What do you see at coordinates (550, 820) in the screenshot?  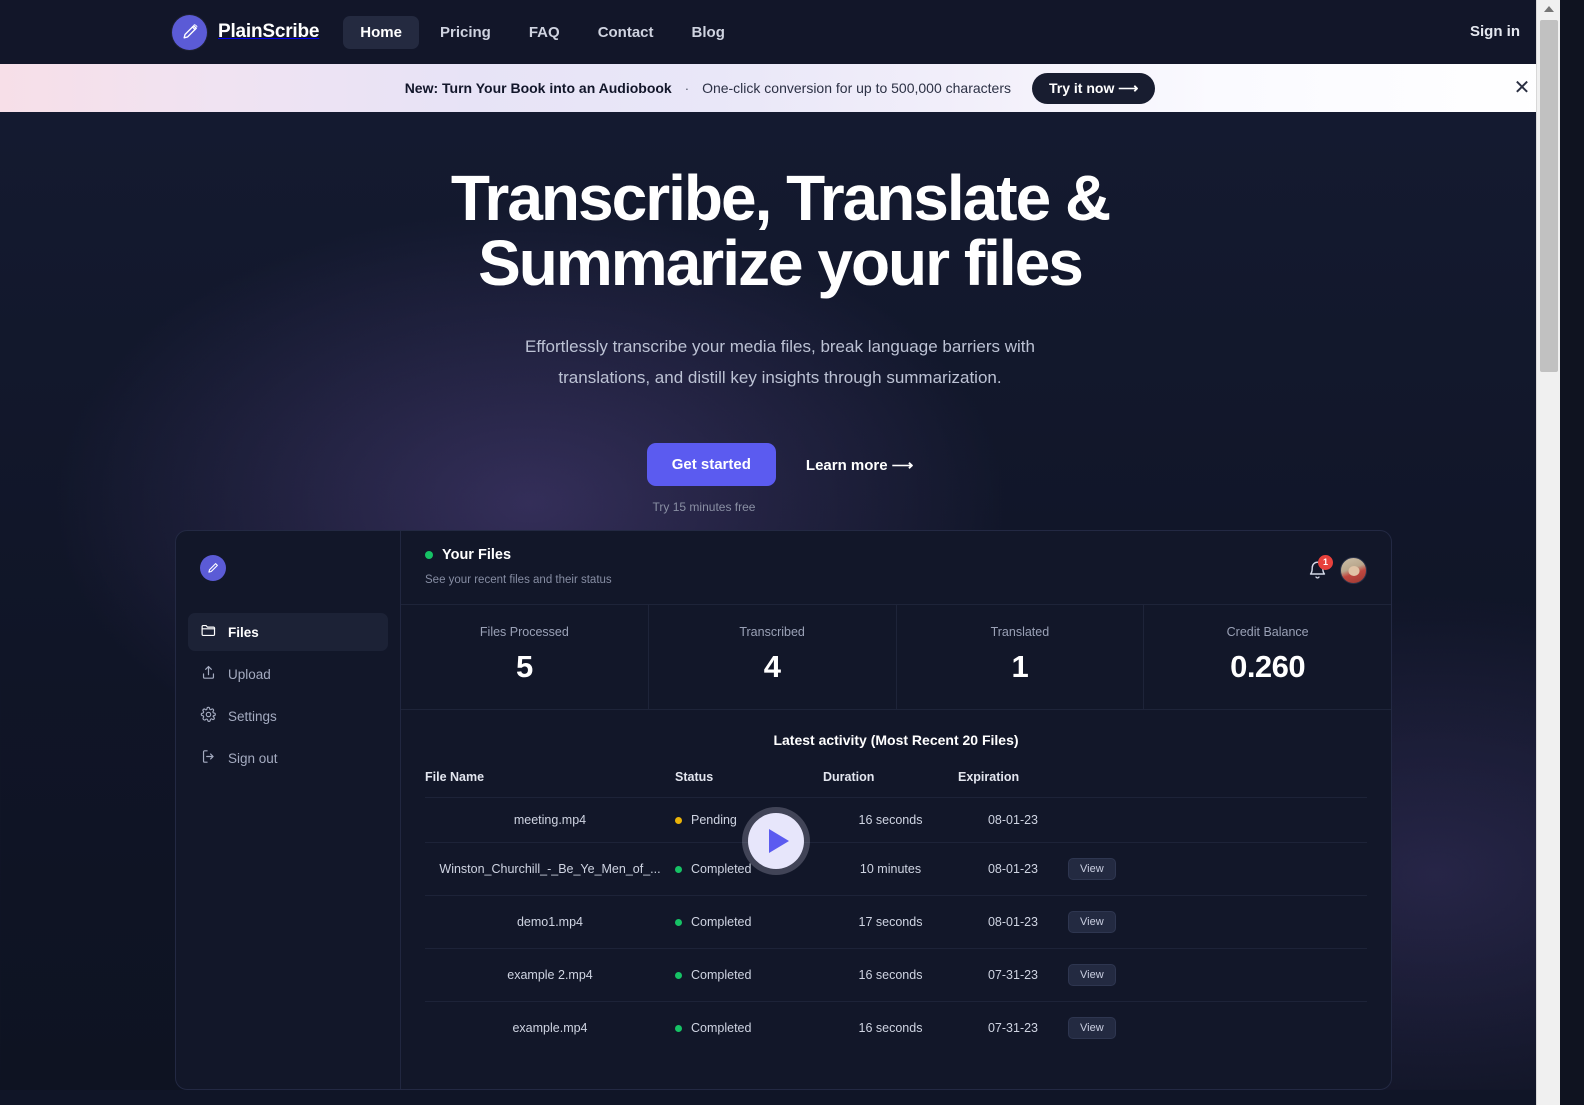 I see `cell-file-name: meeting.mp4` at bounding box center [550, 820].